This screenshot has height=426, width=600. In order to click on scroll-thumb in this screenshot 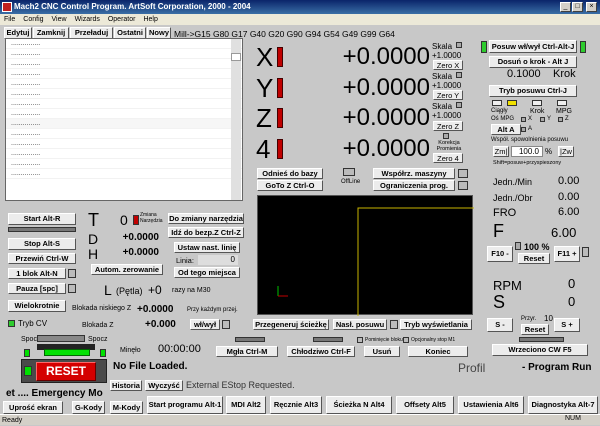, I will do `click(236, 57)`.